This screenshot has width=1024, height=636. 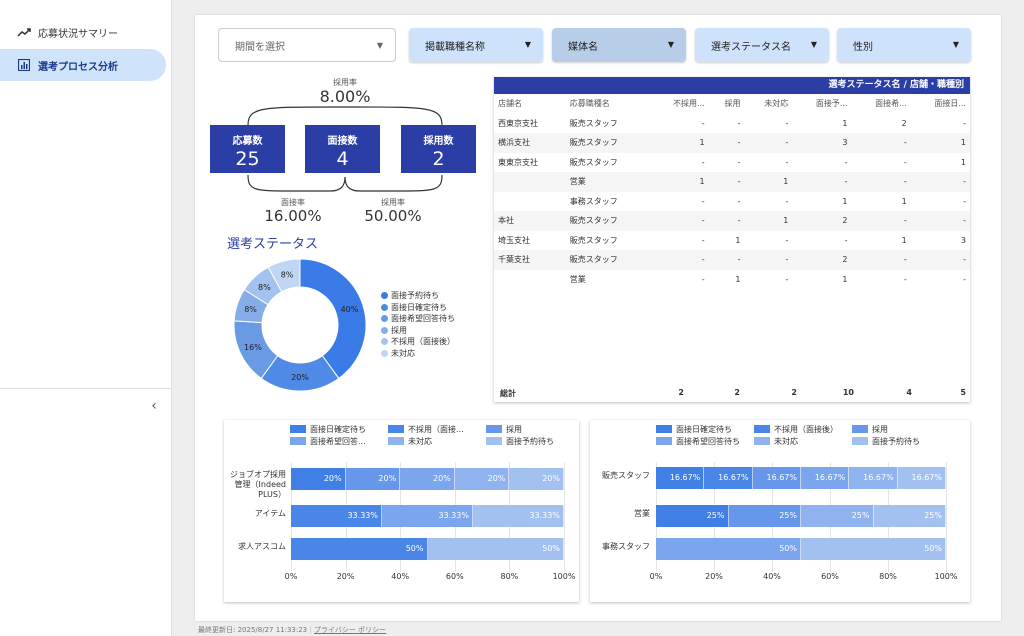 What do you see at coordinates (946, 517) in the screenshot?
I see `gridline` at bounding box center [946, 517].